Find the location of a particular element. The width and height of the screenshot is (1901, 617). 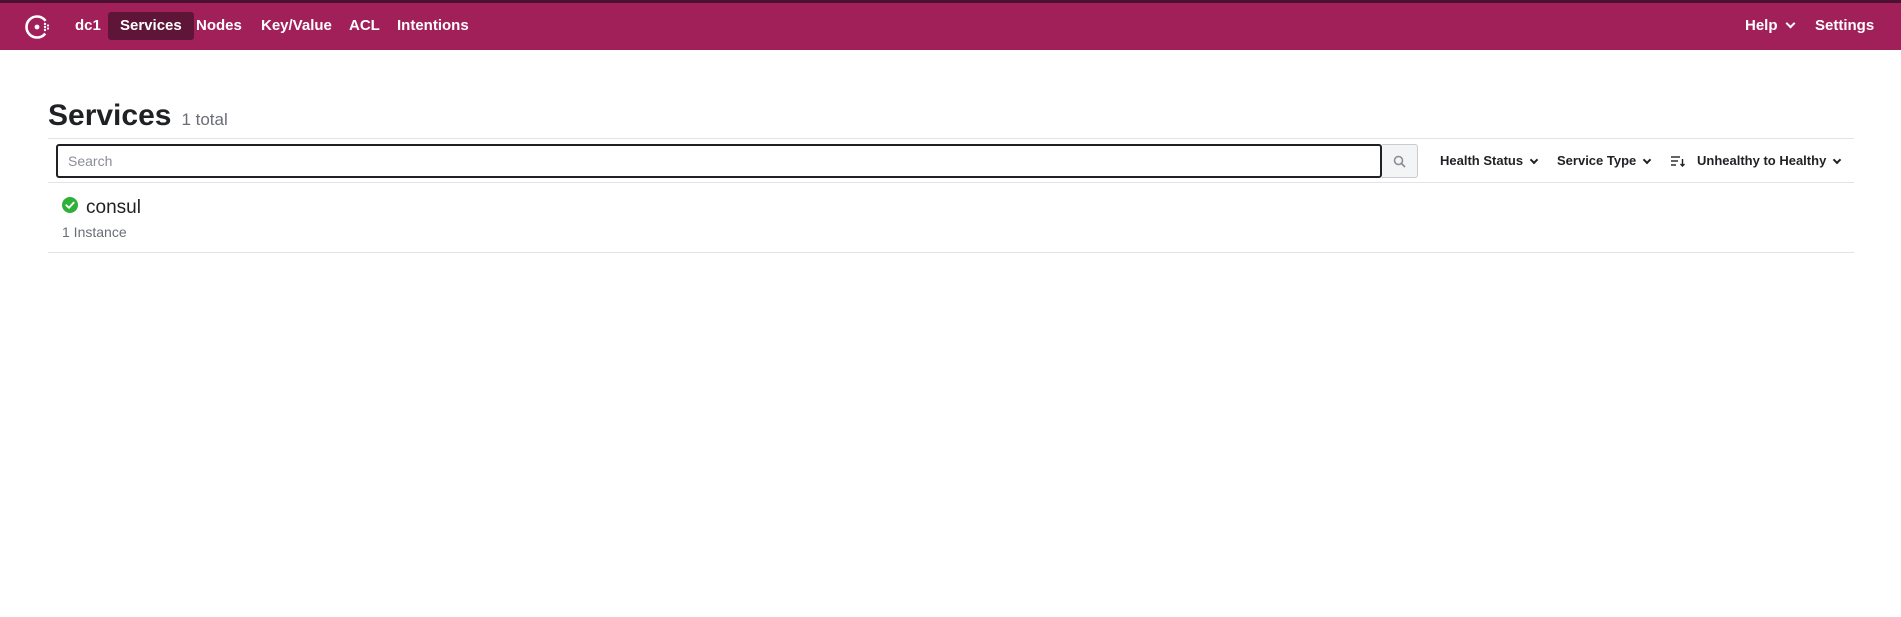

page-header: Services 1 total is located at coordinates (138, 116).